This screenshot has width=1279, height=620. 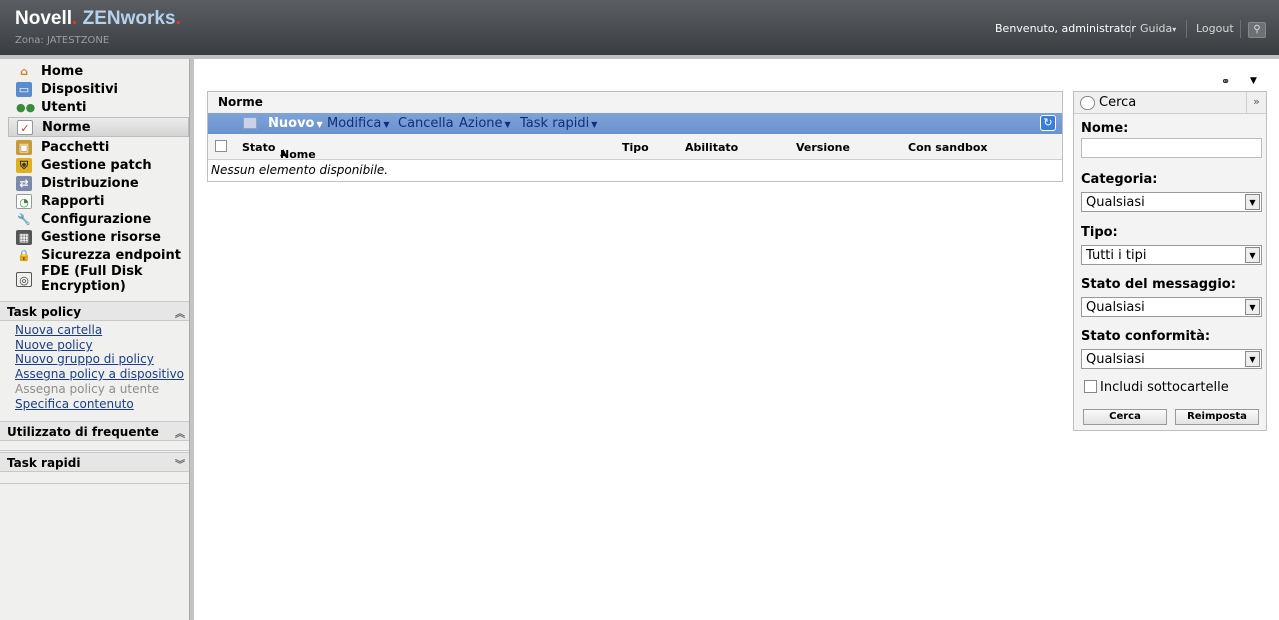 What do you see at coordinates (24, 165) in the screenshot?
I see `patch-shield-icon: ⛨` at bounding box center [24, 165].